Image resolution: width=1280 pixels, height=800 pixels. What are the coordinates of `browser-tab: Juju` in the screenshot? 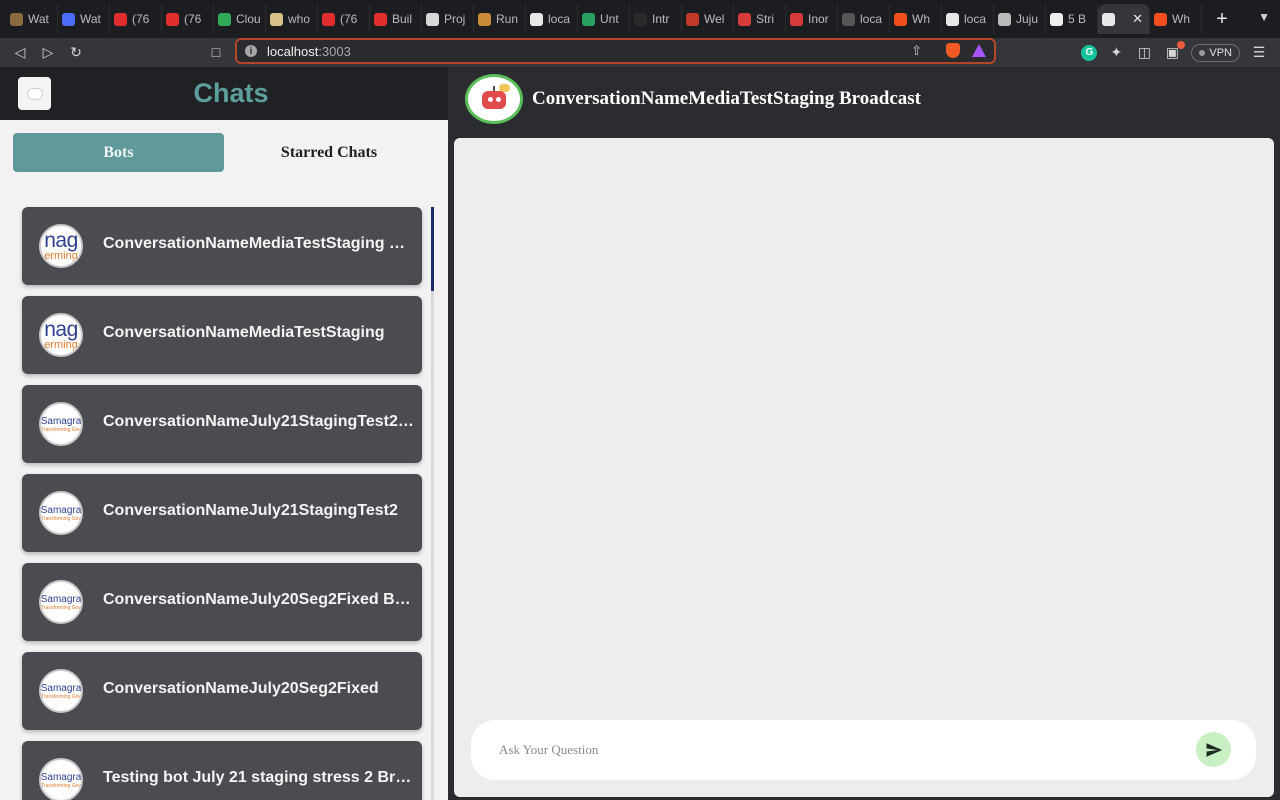 It's located at (1020, 19).